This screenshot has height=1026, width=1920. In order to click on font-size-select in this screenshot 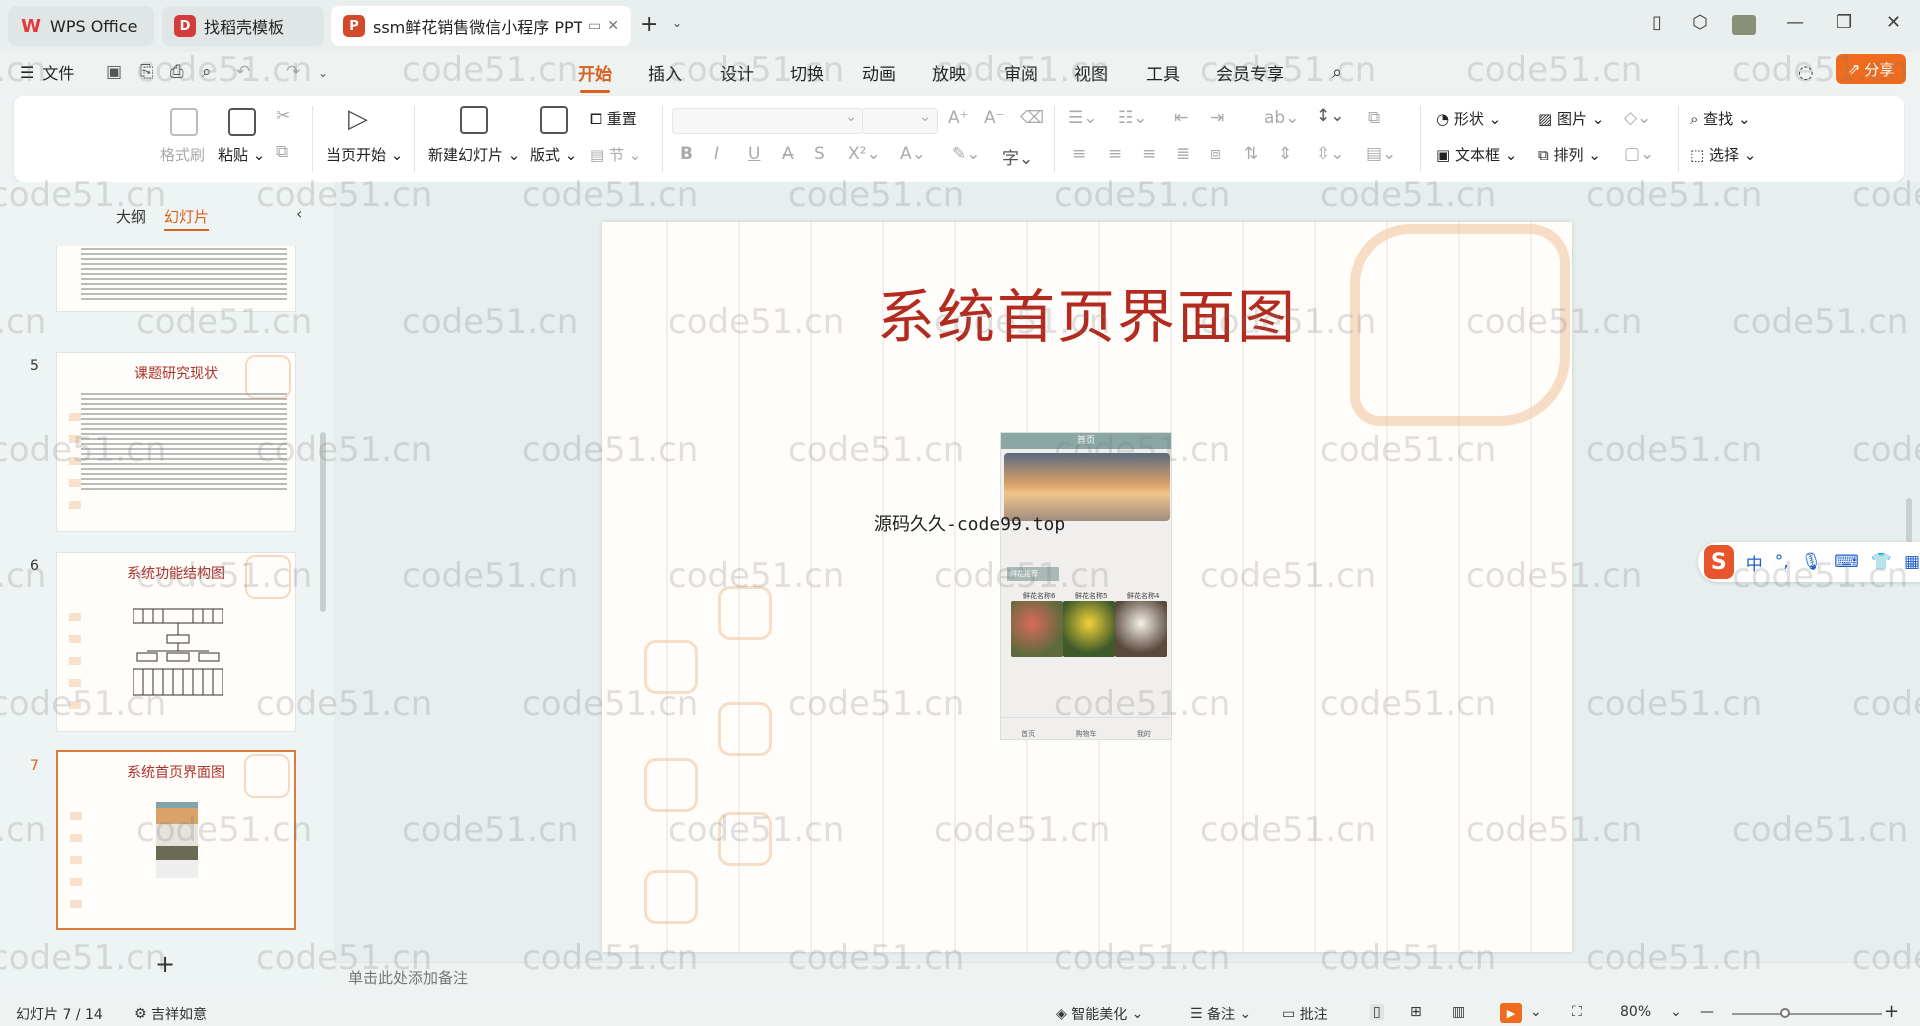, I will do `click(900, 121)`.